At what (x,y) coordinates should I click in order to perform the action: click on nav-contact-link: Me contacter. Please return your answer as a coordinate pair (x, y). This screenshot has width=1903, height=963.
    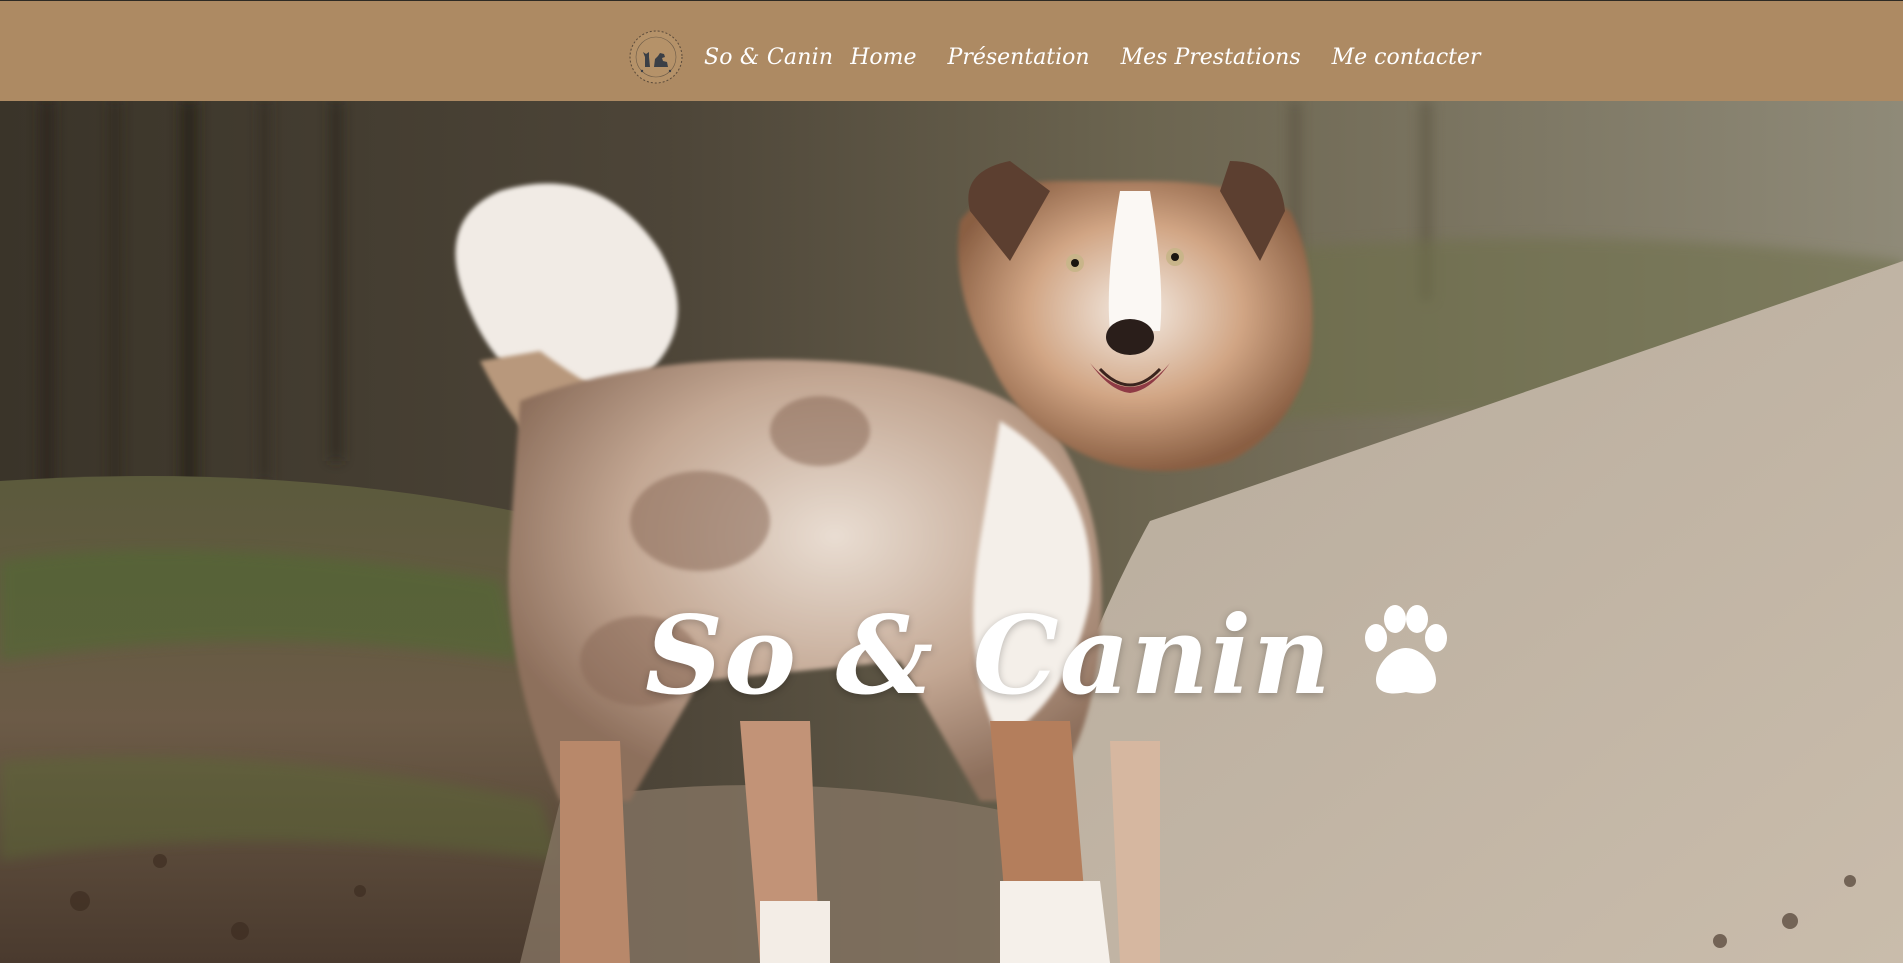
    Looking at the image, I should click on (1406, 57).